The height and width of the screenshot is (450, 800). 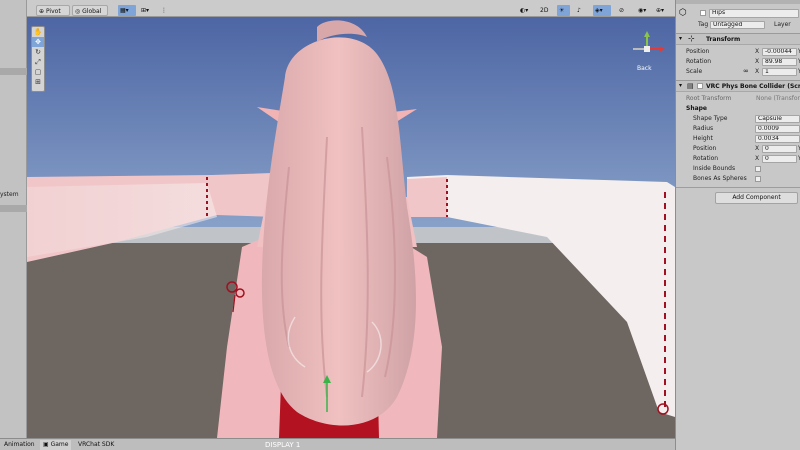 What do you see at coordinates (754, 13) in the screenshot?
I see `object-name-field: Hips` at bounding box center [754, 13].